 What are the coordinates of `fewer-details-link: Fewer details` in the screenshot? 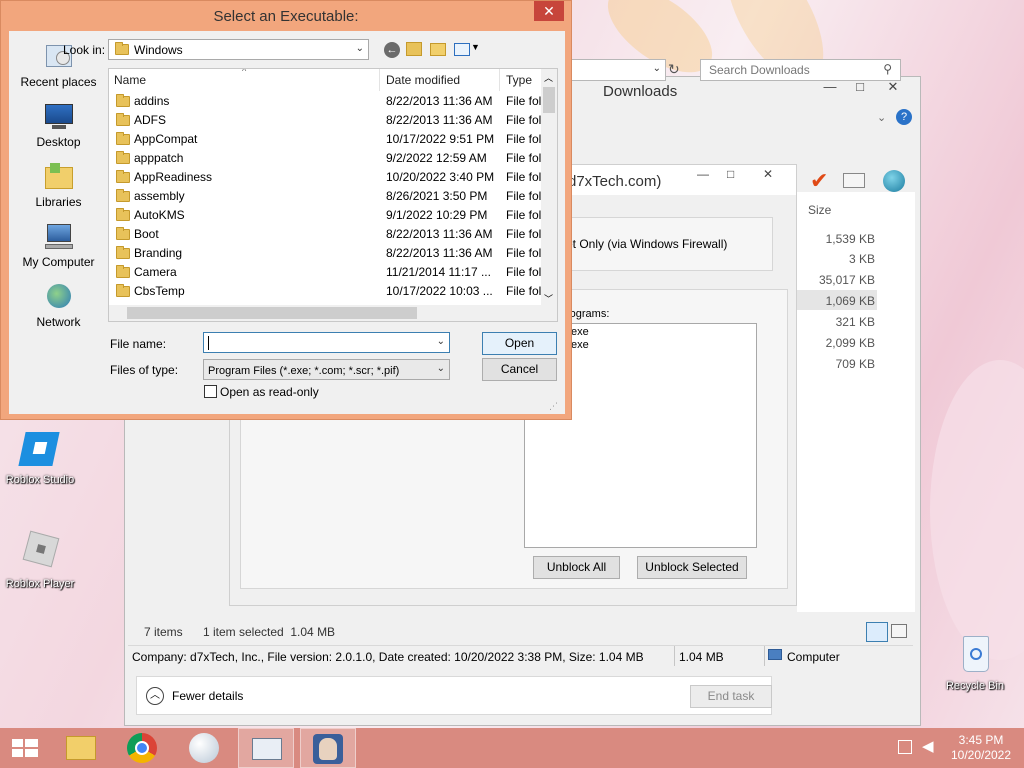 It's located at (207, 696).